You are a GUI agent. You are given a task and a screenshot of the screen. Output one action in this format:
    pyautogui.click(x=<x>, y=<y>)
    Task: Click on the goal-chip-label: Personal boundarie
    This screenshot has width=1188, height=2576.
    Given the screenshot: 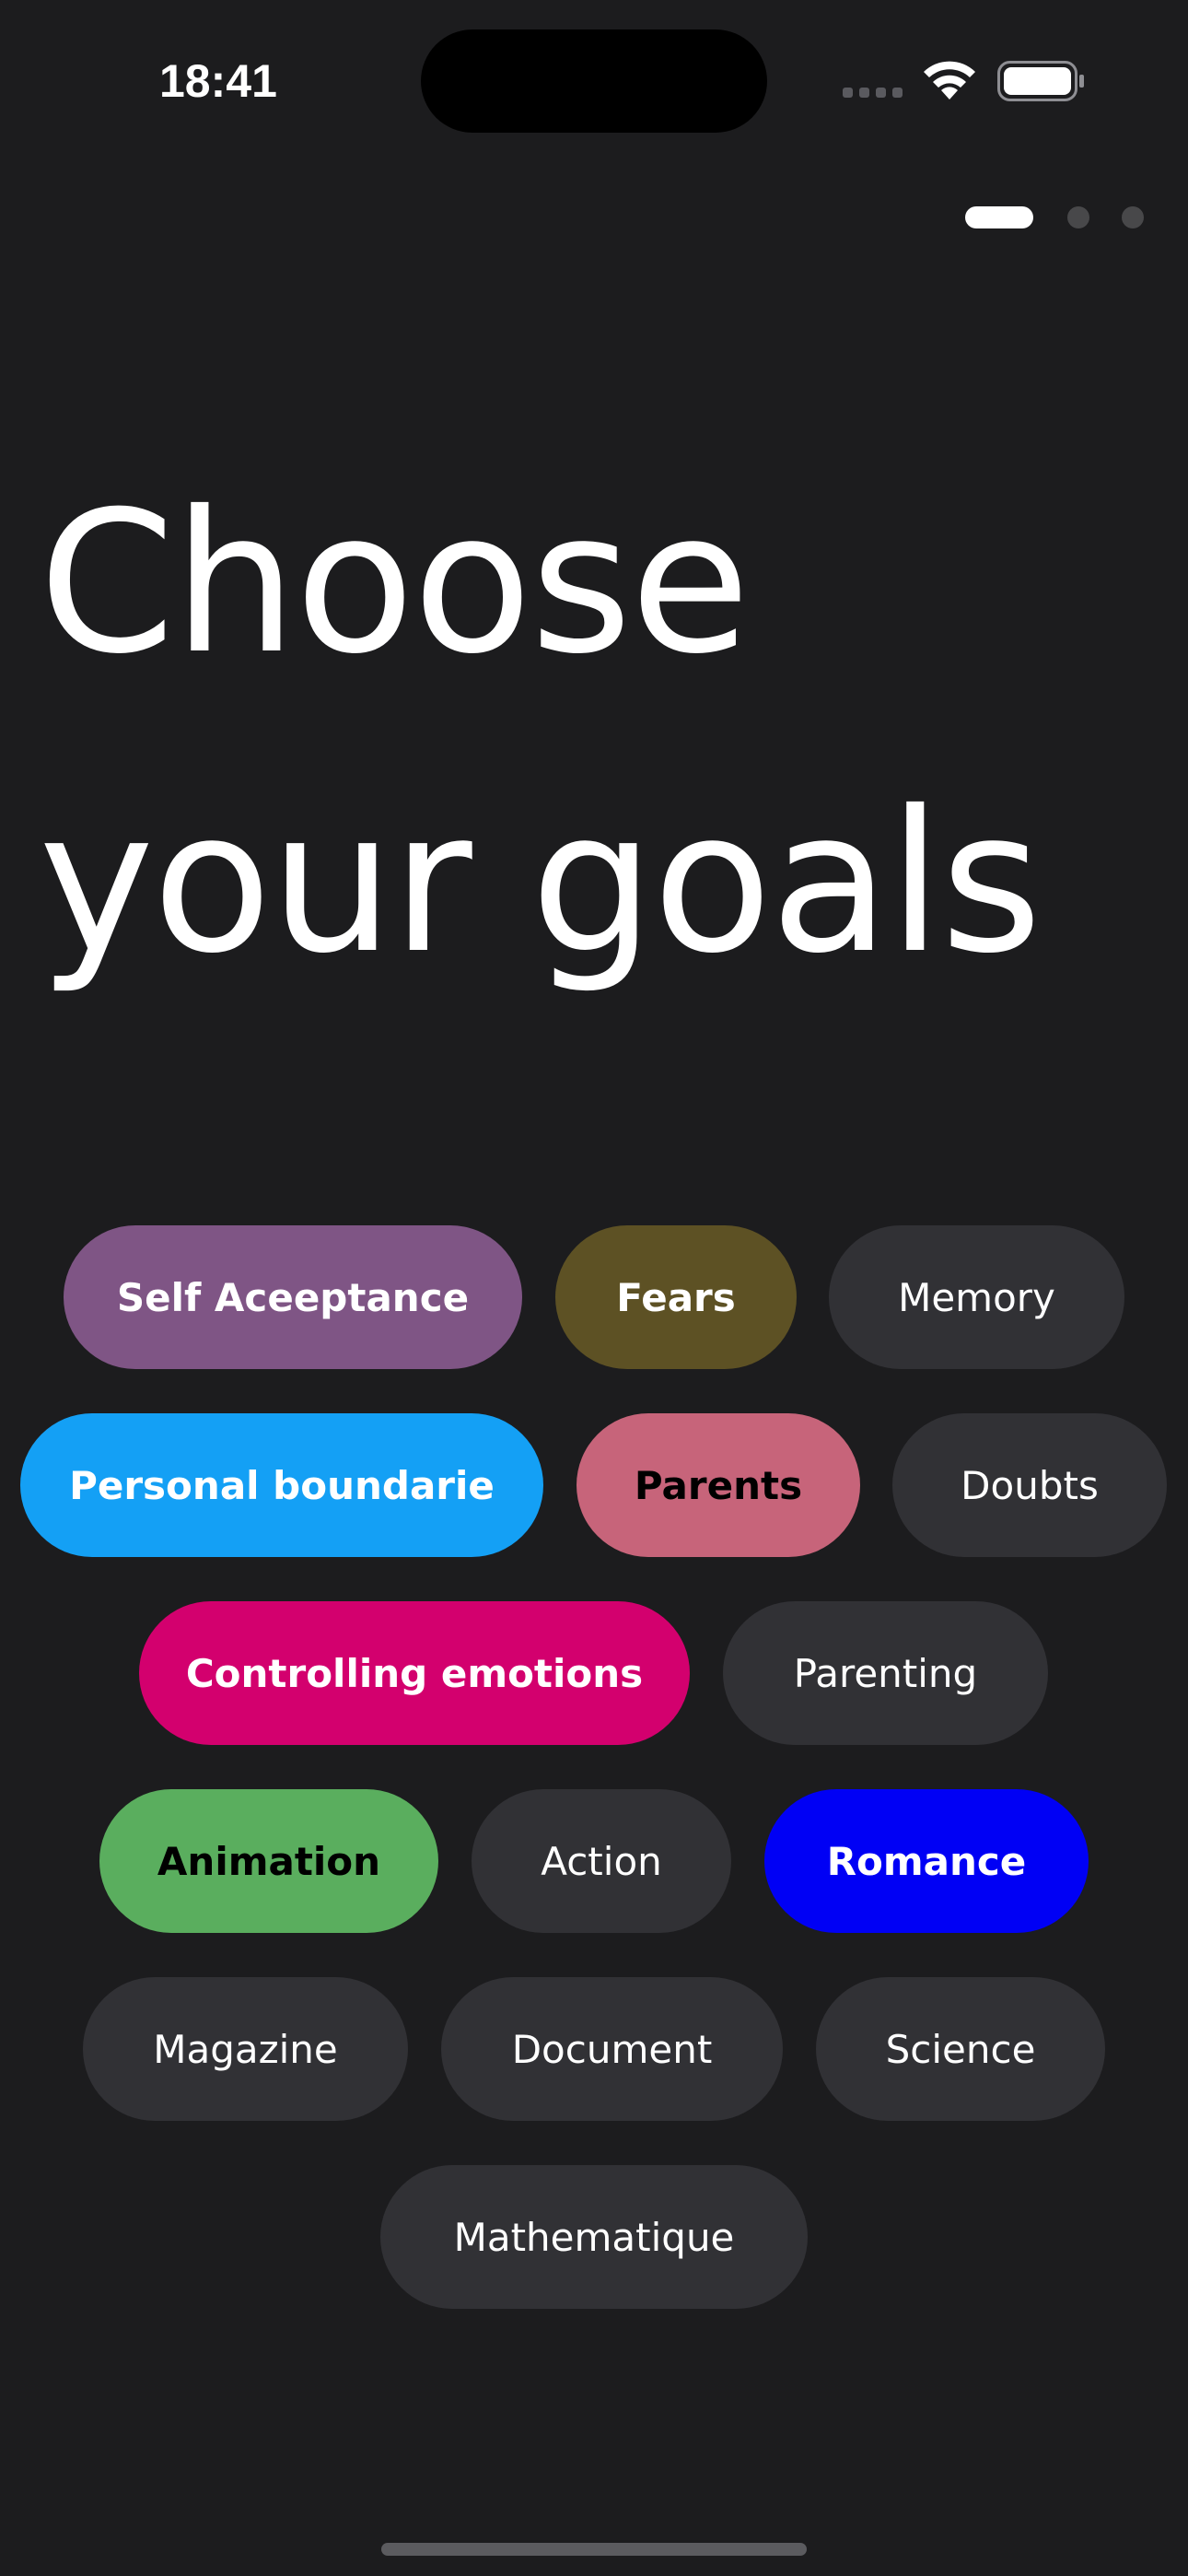 What is the action you would take?
    pyautogui.click(x=282, y=1485)
    